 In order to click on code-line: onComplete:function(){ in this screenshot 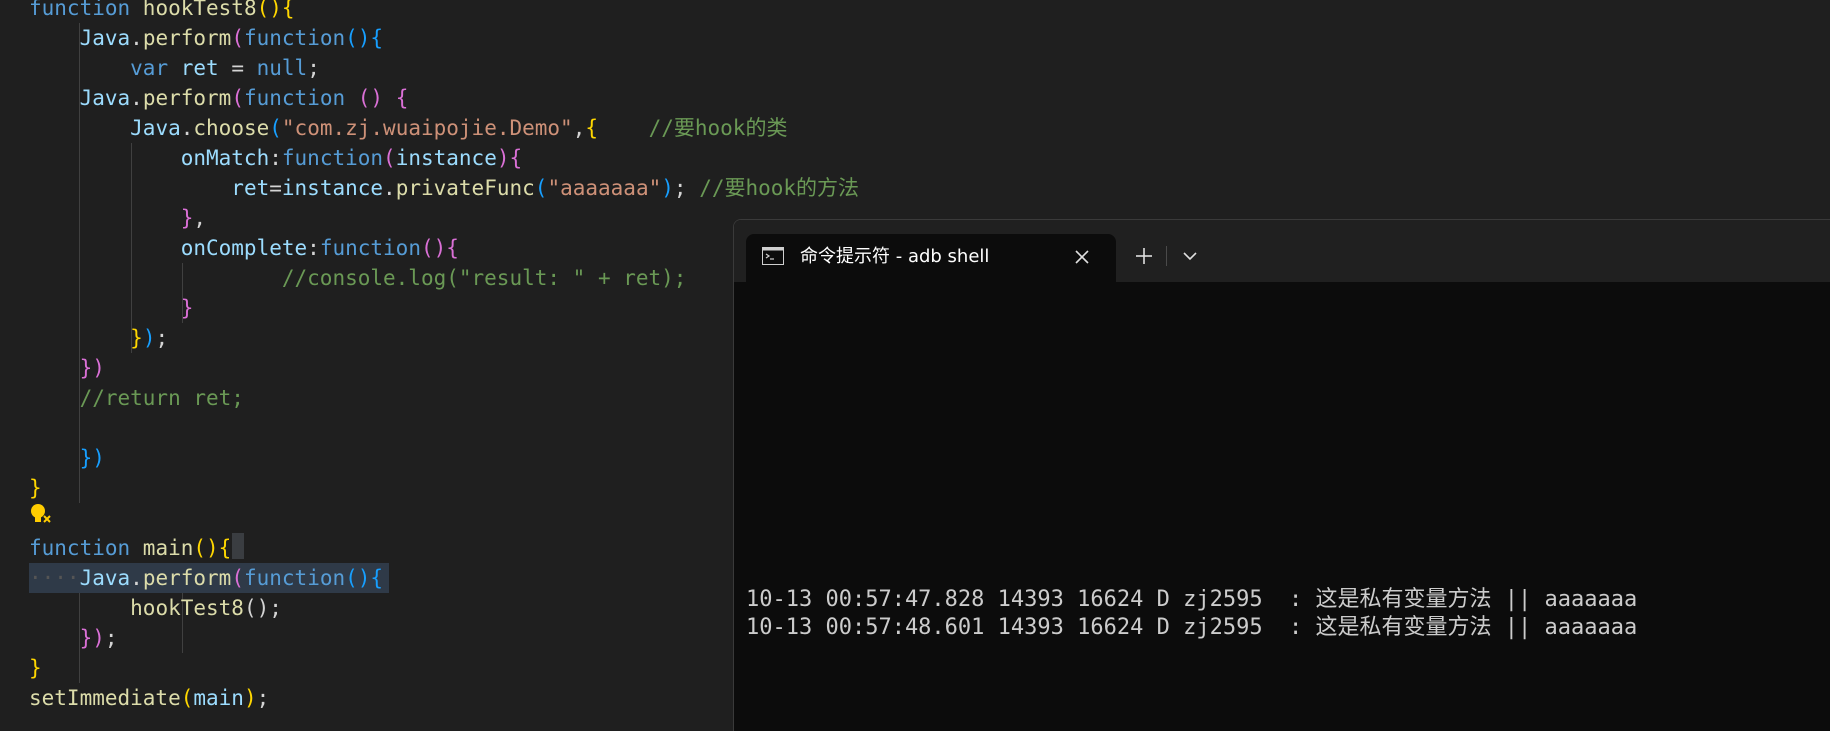, I will do `click(244, 248)`.